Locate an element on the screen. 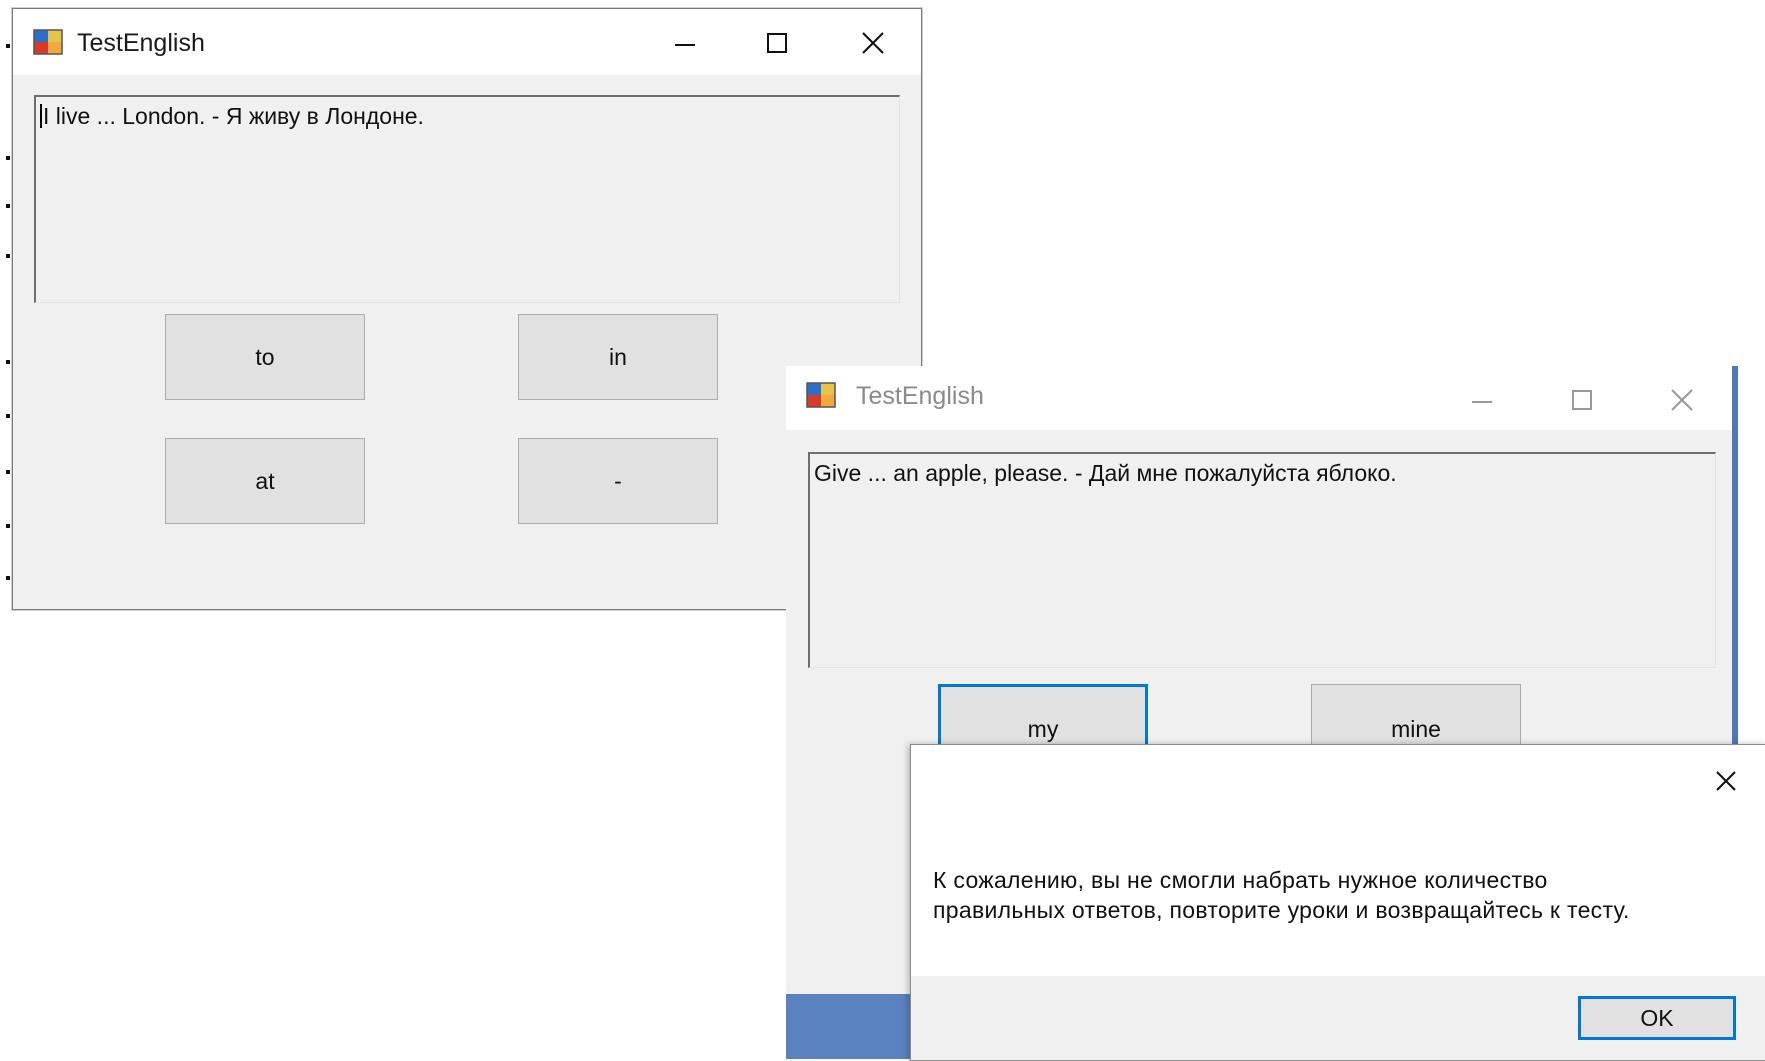 The image size is (1765, 1061). ok-button: OK is located at coordinates (1657, 1018).